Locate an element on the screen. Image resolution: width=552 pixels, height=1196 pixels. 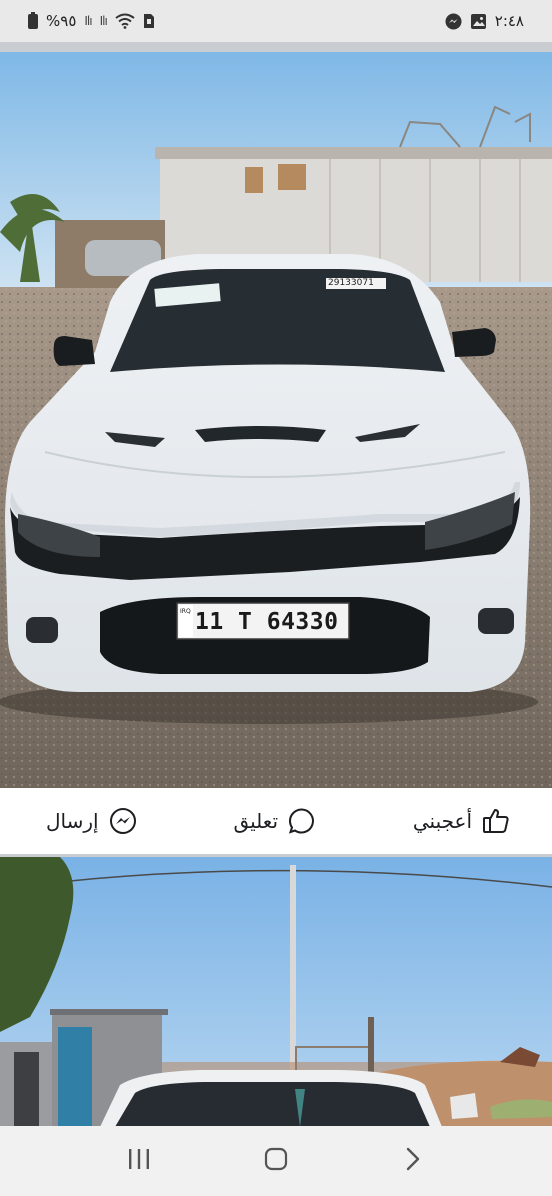
gallery-notification-icon is located at coordinates (478, 21).